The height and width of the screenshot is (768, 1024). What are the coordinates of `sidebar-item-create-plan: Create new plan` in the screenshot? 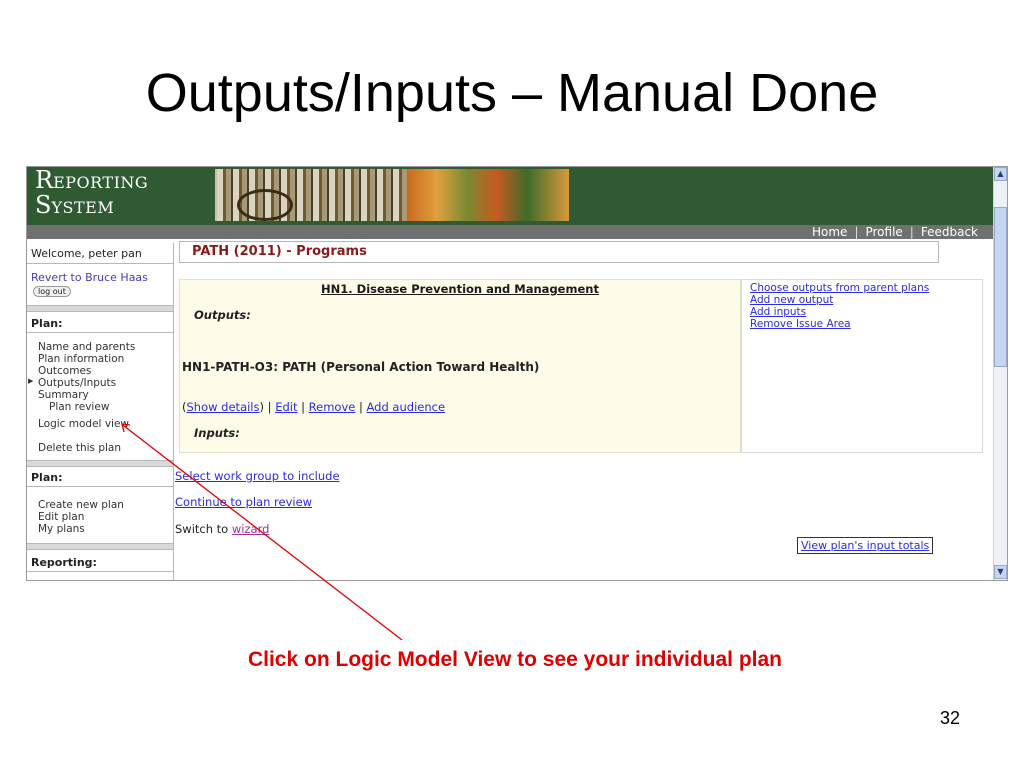 It's located at (81, 505).